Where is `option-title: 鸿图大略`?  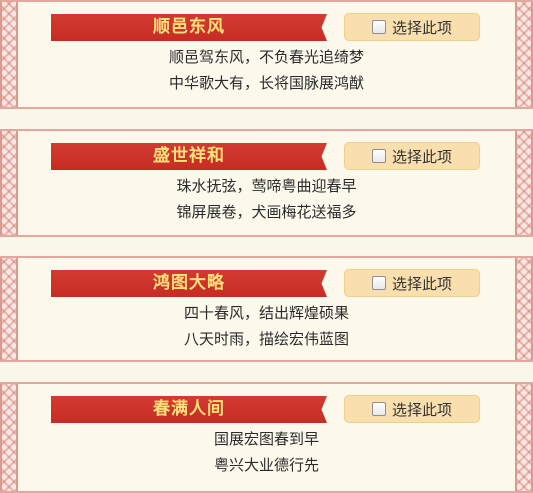
option-title: 鸿图大略 is located at coordinates (189, 283).